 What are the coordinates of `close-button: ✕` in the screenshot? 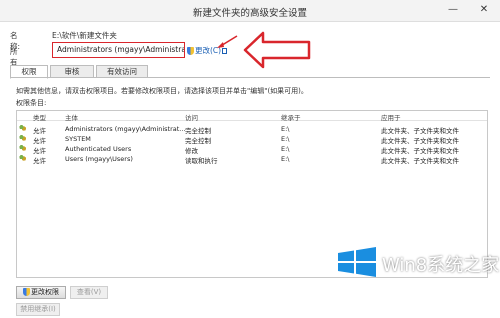 It's located at (484, 10).